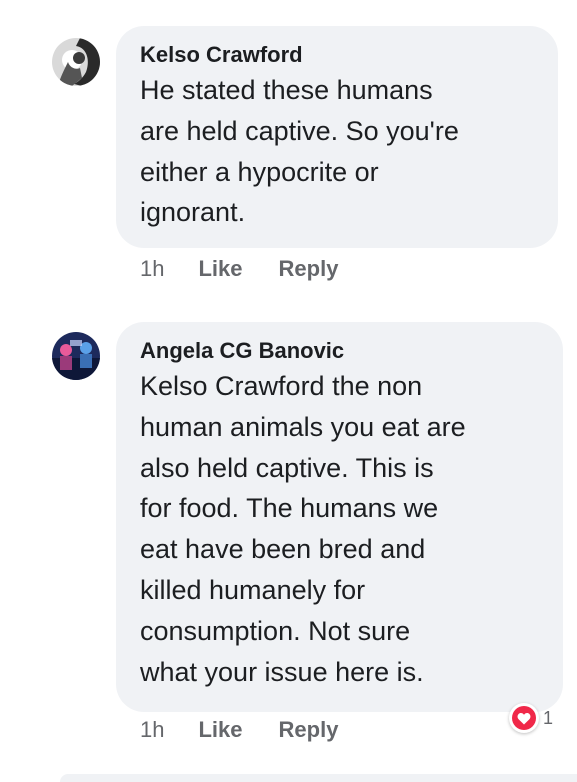 The height and width of the screenshot is (782, 577). Describe the element at coordinates (287, 467) in the screenshot. I see `comment-line: also held captive. This is` at that location.